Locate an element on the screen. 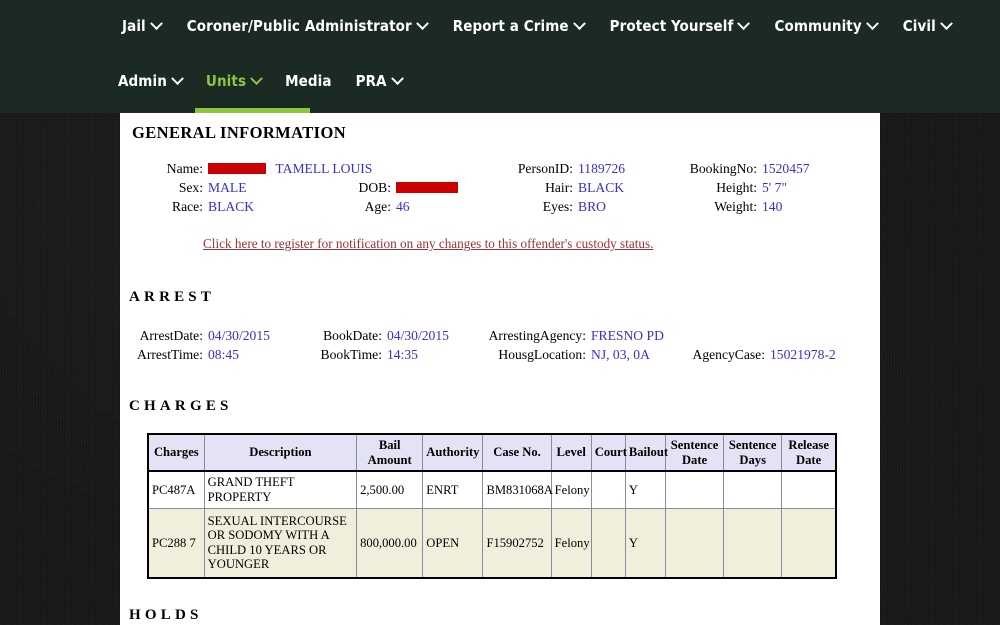 The height and width of the screenshot is (625, 1000). nav-item-units: Units is located at coordinates (234, 81).